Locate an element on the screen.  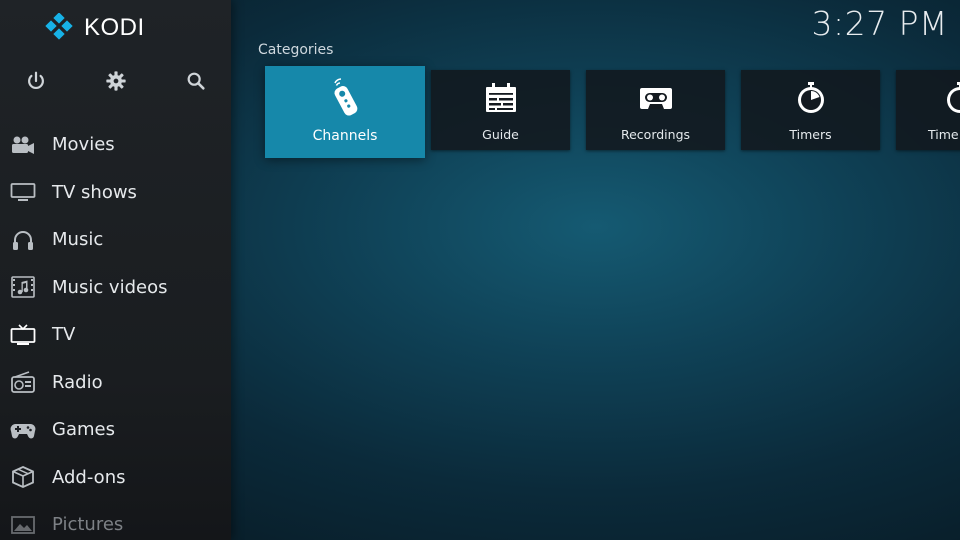
headphones-icon is located at coordinates (22, 240).